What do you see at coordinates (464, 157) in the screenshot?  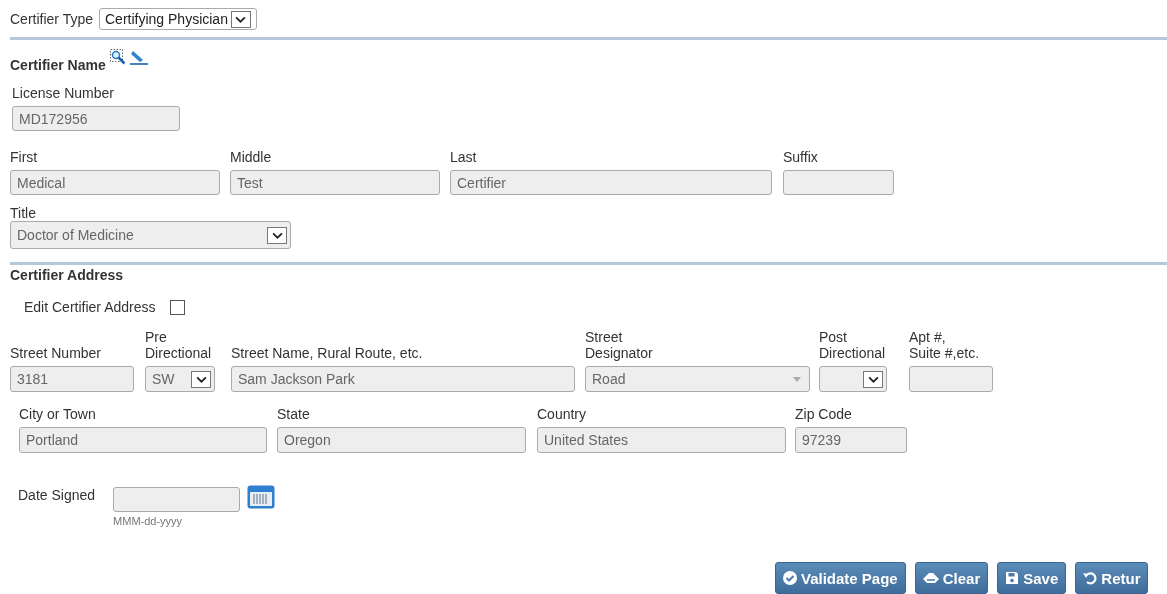 I see `field-label: Last` at bounding box center [464, 157].